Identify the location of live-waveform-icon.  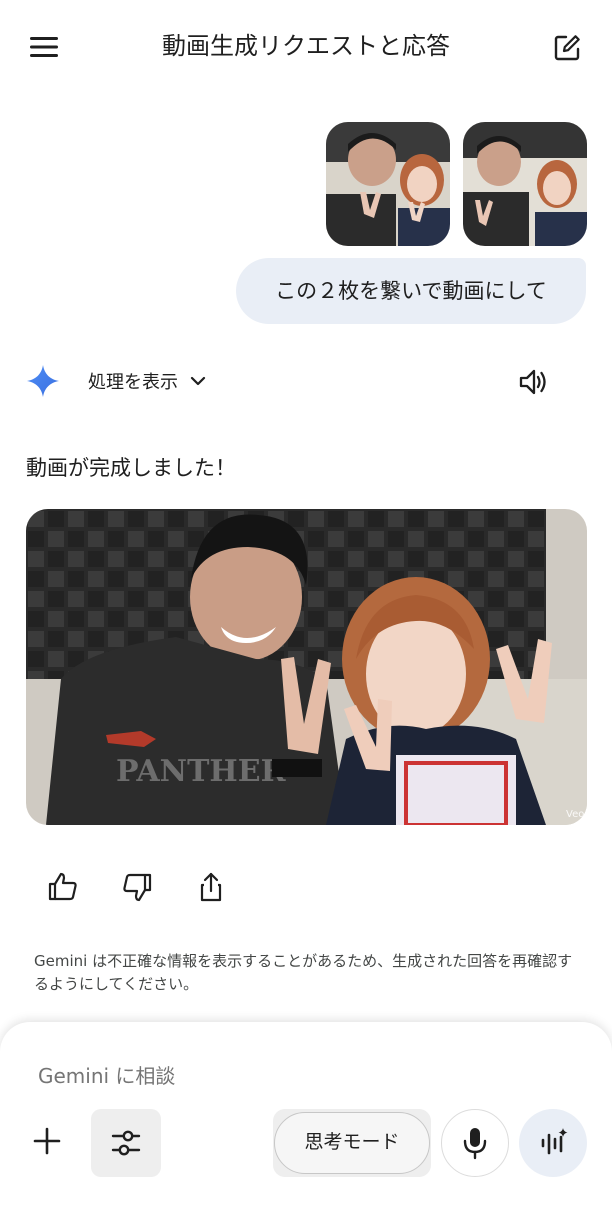
(554, 1141).